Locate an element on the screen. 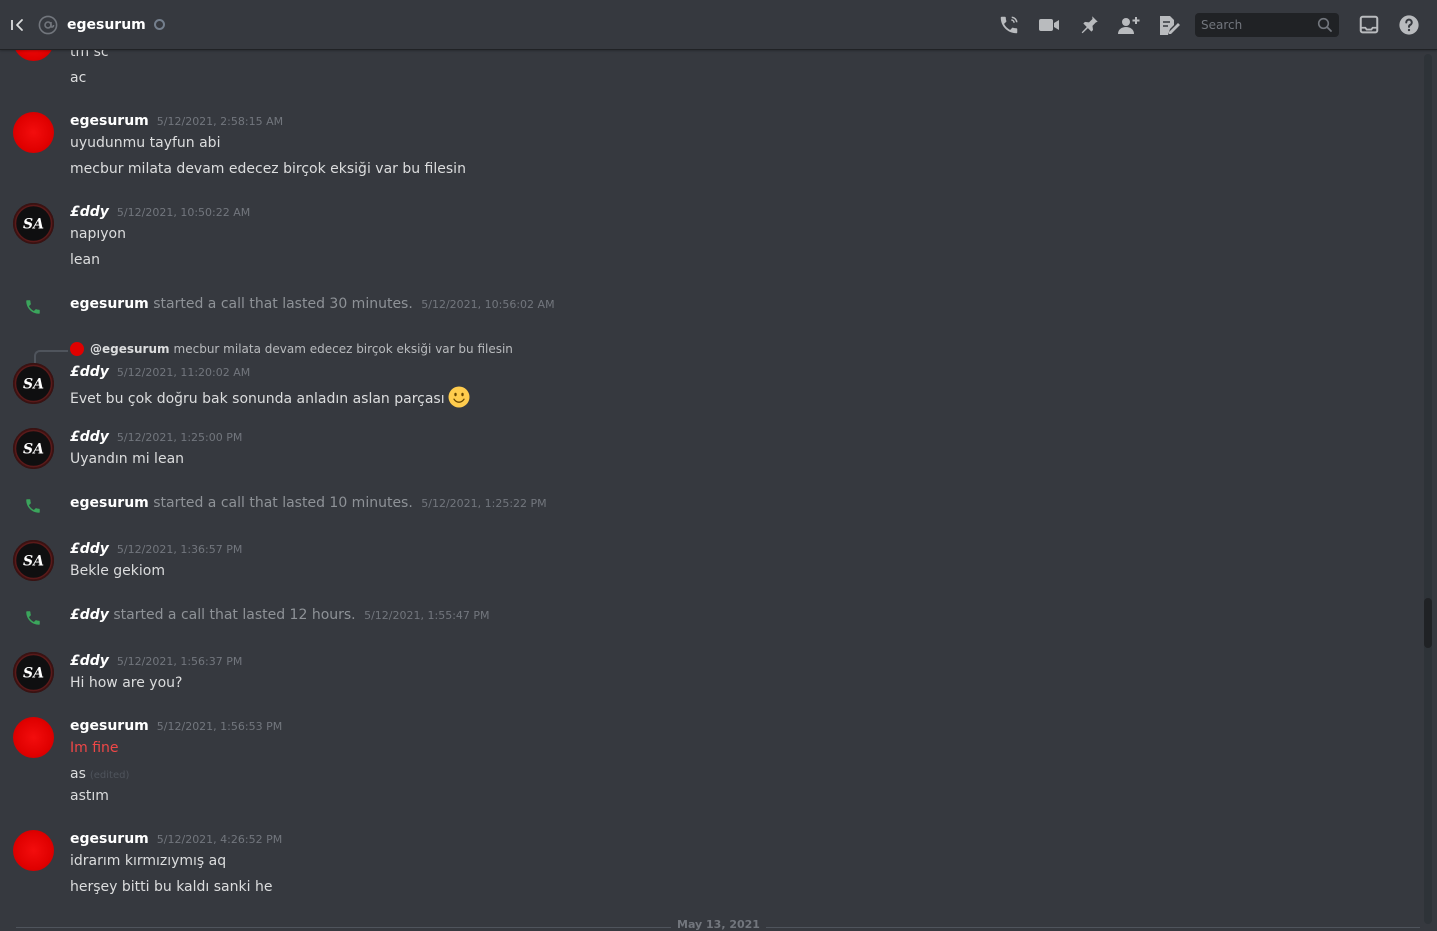 This screenshot has width=1437, height=931. timestamp: 5/12/2021, 1:25:00 PM is located at coordinates (179, 437).